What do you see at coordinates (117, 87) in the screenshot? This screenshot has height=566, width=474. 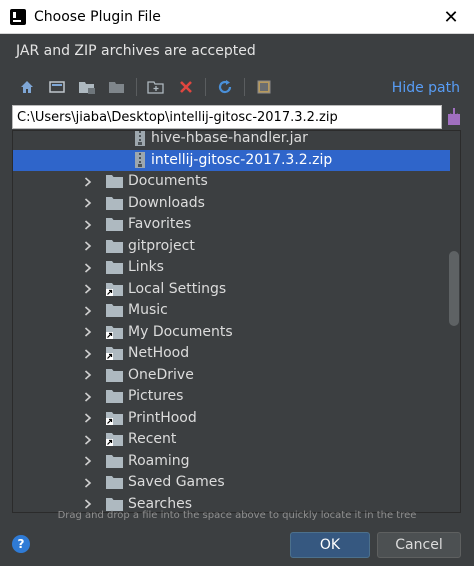 I see `module-folder-icon` at bounding box center [117, 87].